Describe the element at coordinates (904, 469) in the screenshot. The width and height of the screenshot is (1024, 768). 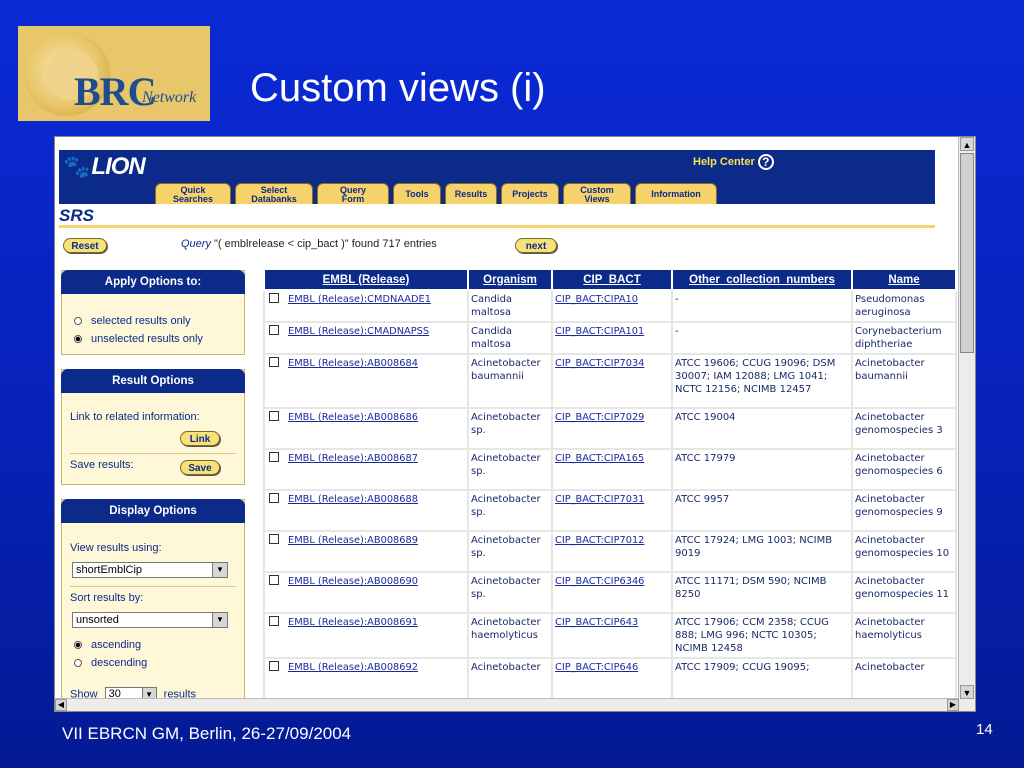
I see `name-cell: Acinetobacter genomospecies 6` at that location.